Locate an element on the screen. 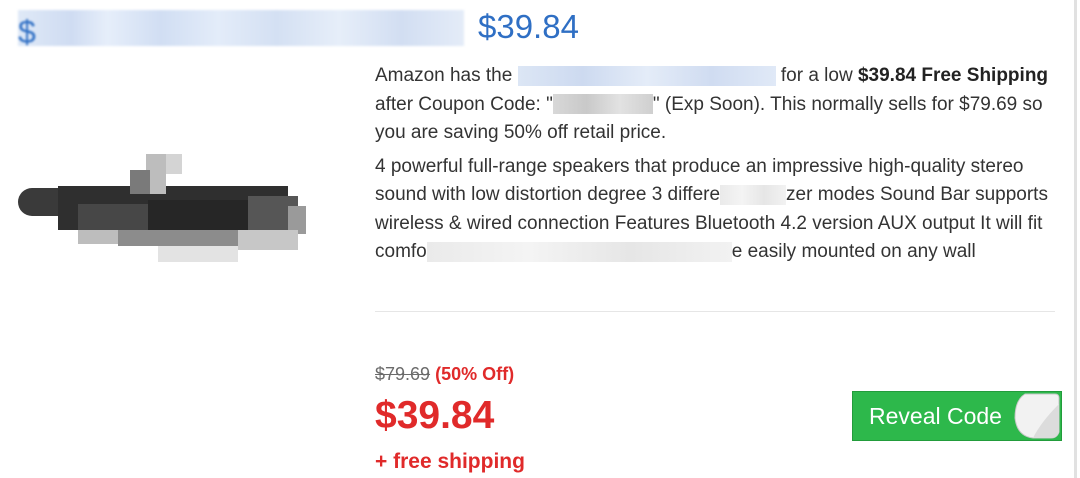 This screenshot has height=478, width=1080. original-price: $79.69 is located at coordinates (403, 374).